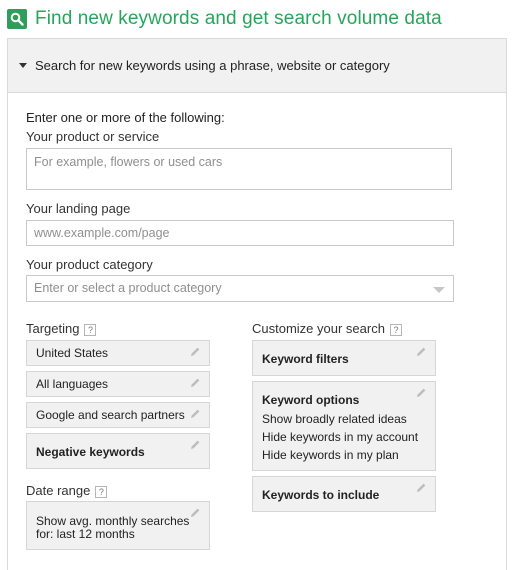 Image resolution: width=514 pixels, height=570 pixels. What do you see at coordinates (340, 437) in the screenshot?
I see `keyword-option-line: Hide keywords in my account` at bounding box center [340, 437].